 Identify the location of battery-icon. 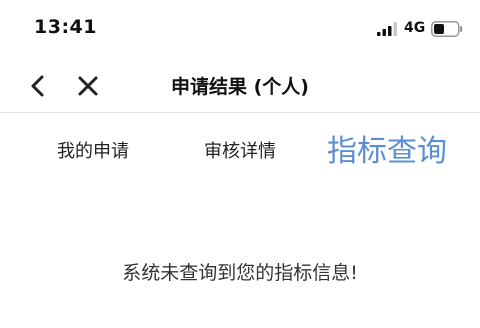
(447, 29).